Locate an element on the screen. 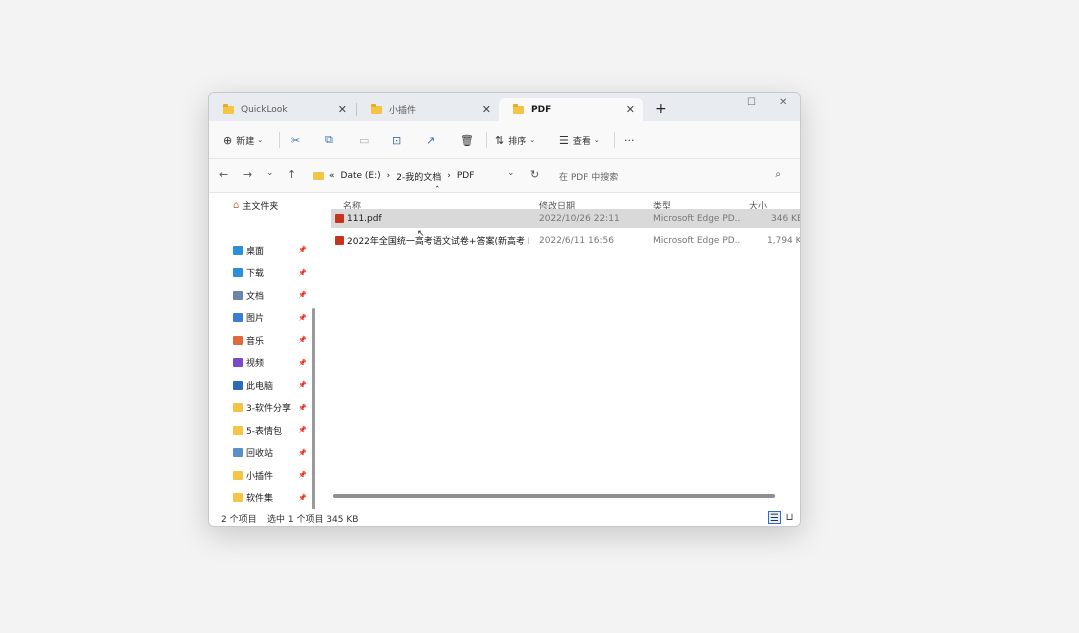 Image resolution: width=1079 pixels, height=633 pixels. sidebar-item: 回收站 📌 is located at coordinates (270, 453).